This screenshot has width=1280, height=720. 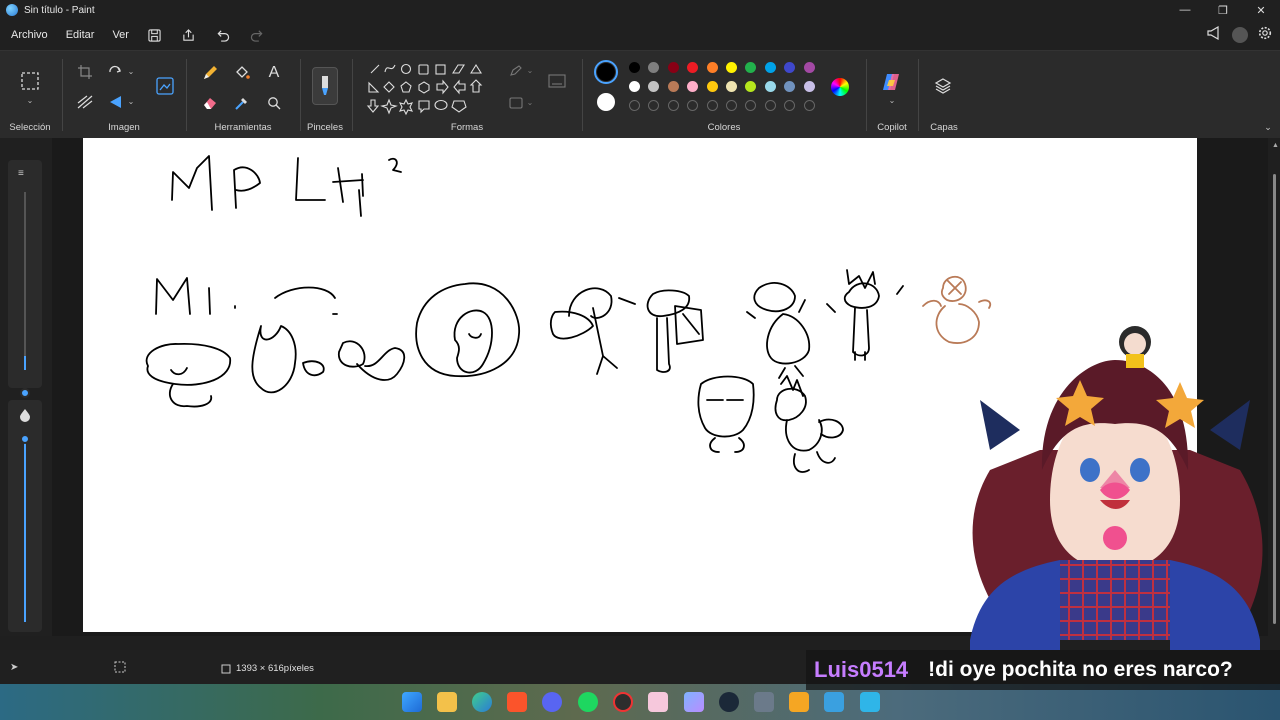 I want to click on settings-gear-icon, so click(x=1265, y=35).